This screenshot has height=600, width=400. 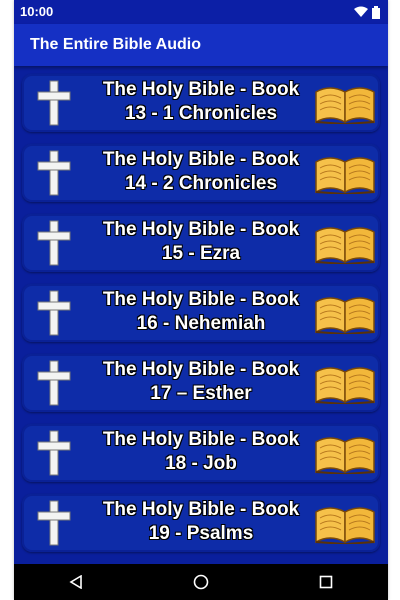 I want to click on list-item: The Holy Bible - Book 16 - Nehemiah, so click(x=201, y=313).